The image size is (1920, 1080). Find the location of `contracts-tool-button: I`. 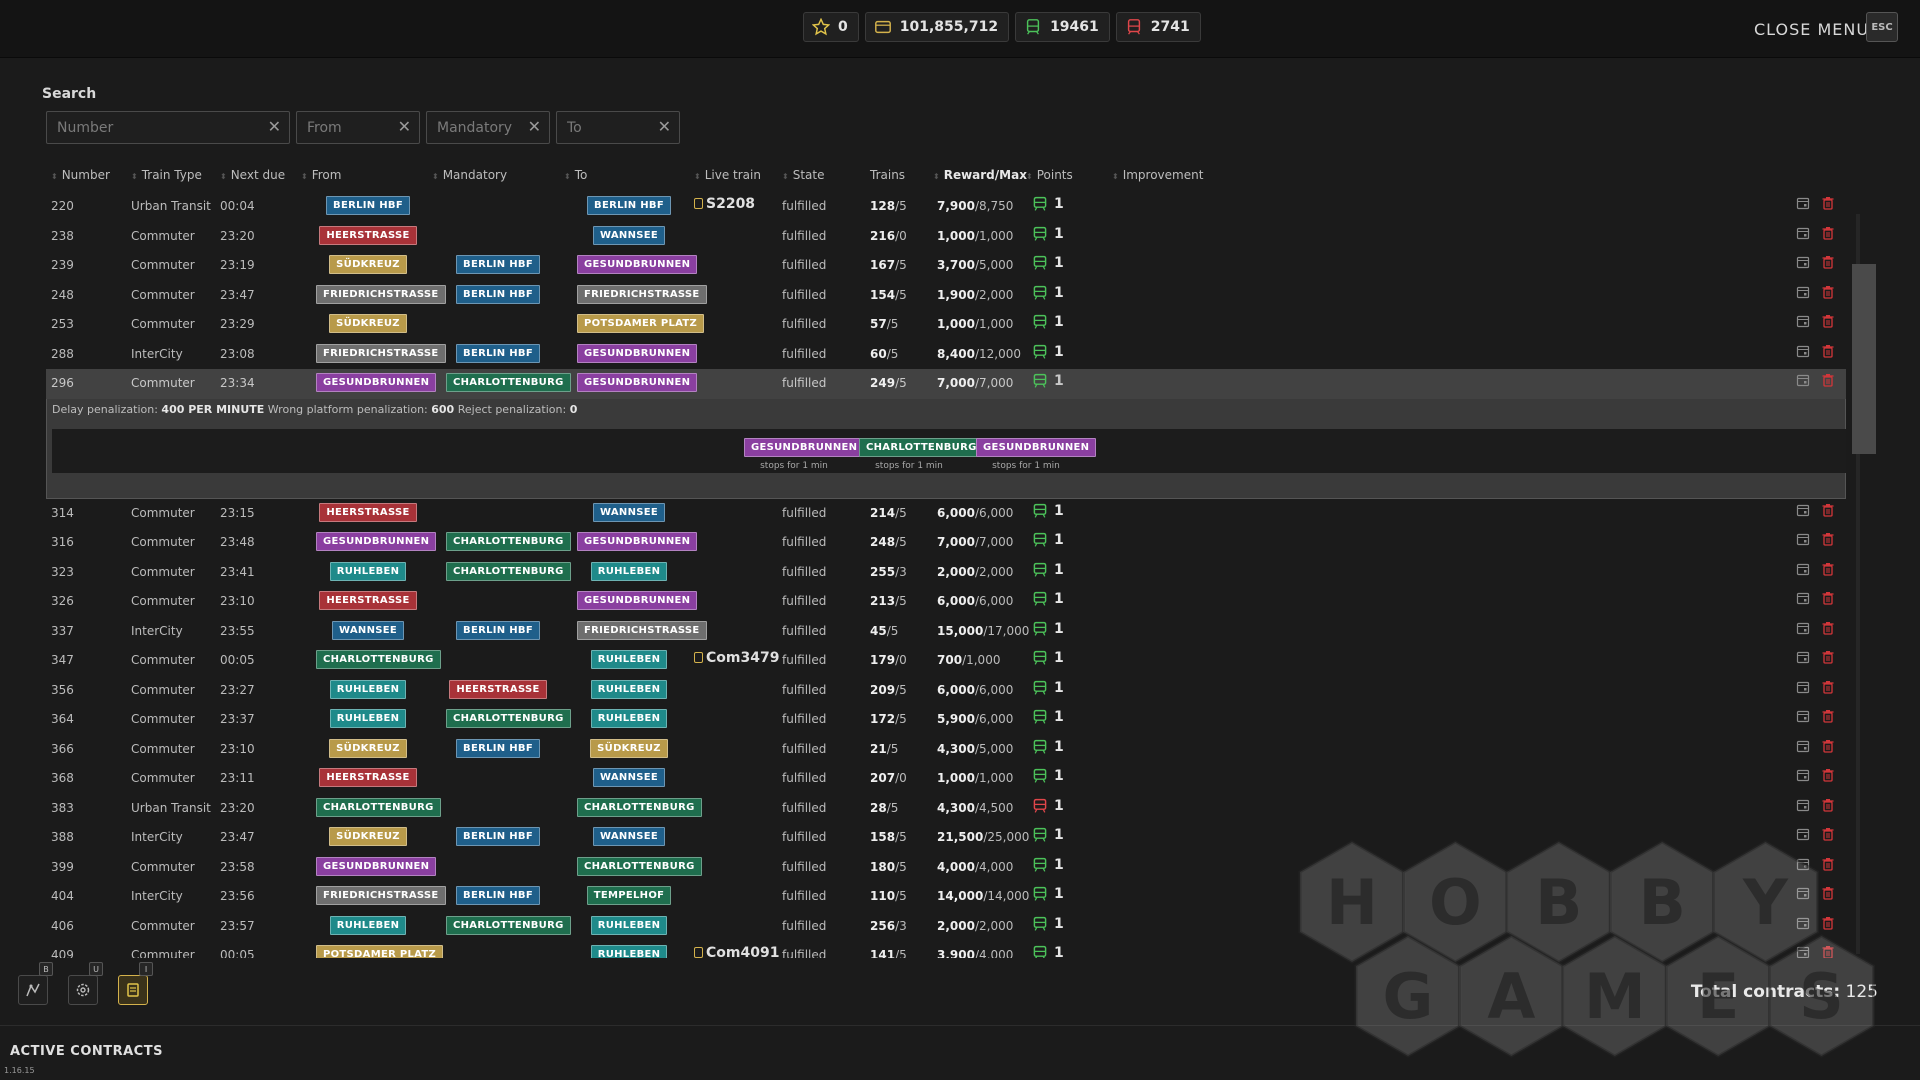

contracts-tool-button: I is located at coordinates (135, 983).